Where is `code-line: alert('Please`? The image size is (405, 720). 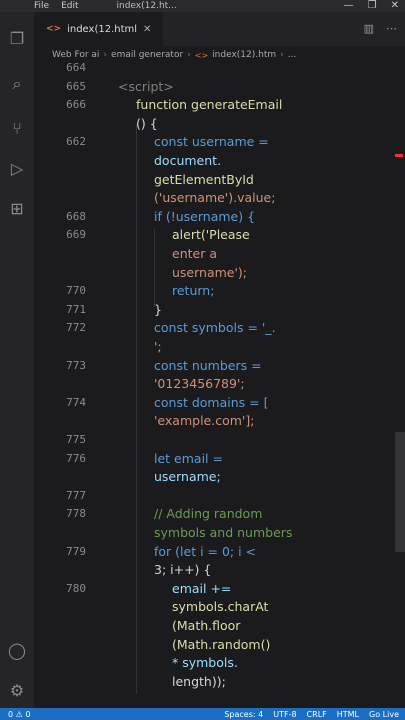
code-line: alert('Please is located at coordinates (211, 234).